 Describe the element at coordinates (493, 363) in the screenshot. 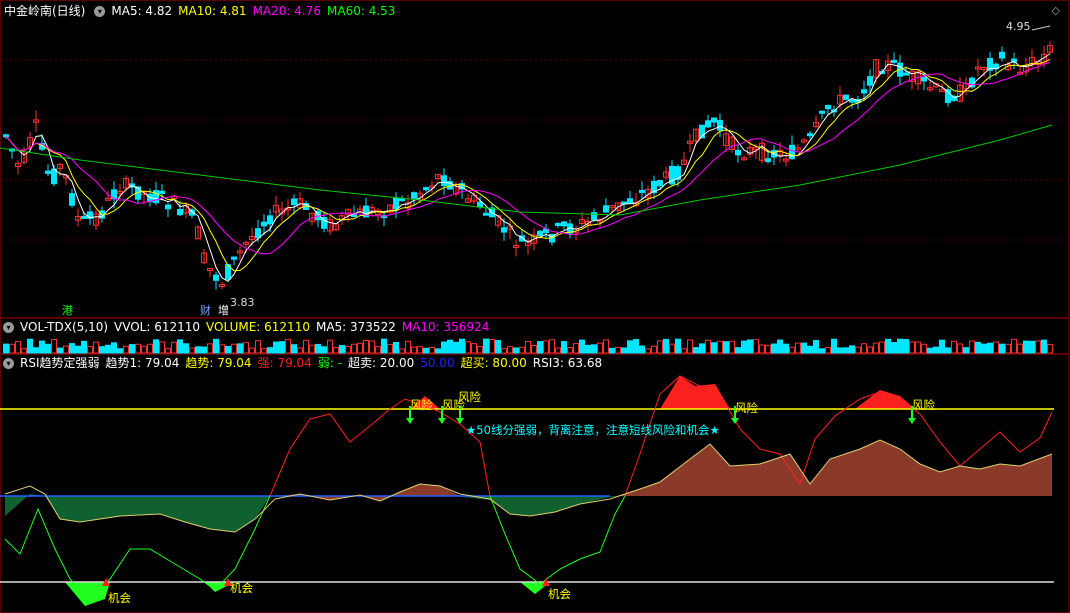

I see `overbought-label: 超买: 80.00` at that location.